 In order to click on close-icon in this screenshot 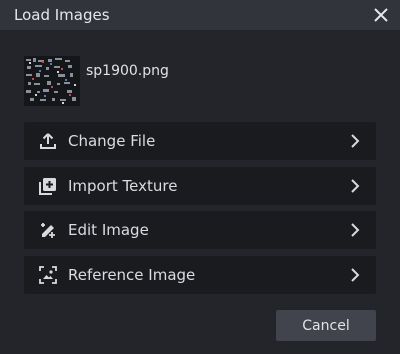, I will do `click(381, 15)`.